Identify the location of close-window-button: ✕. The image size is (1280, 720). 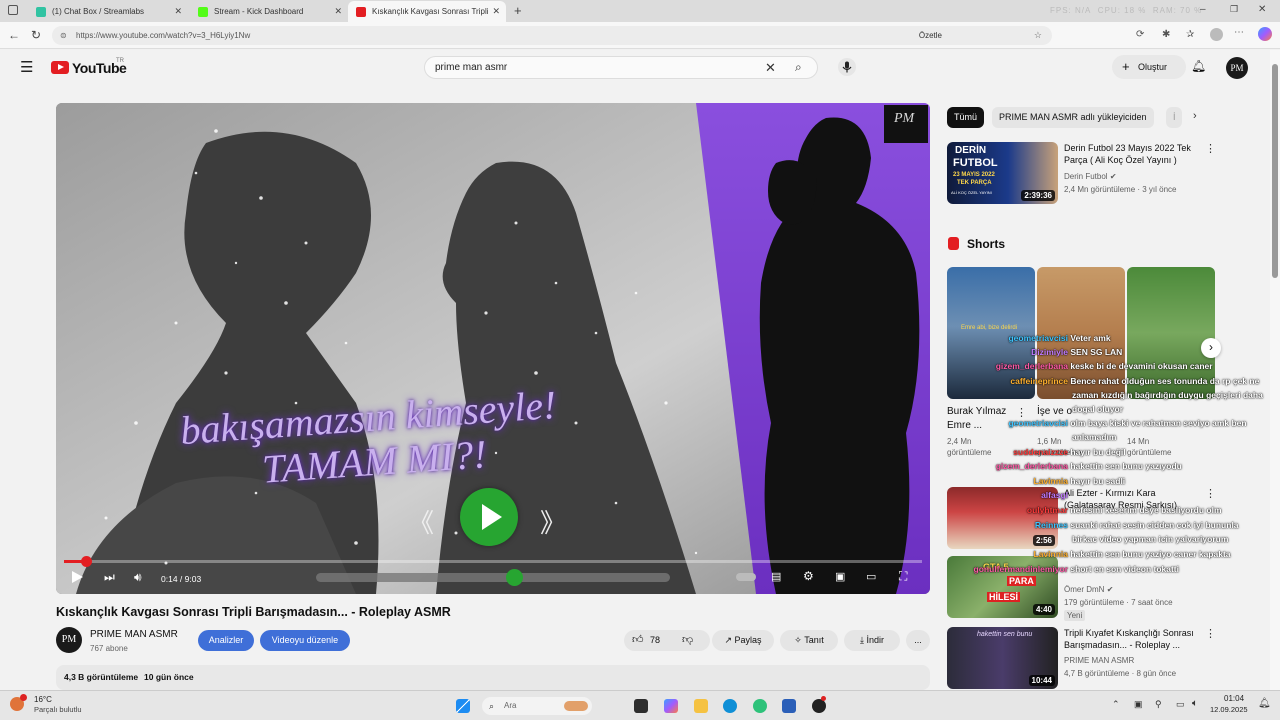
(1262, 9).